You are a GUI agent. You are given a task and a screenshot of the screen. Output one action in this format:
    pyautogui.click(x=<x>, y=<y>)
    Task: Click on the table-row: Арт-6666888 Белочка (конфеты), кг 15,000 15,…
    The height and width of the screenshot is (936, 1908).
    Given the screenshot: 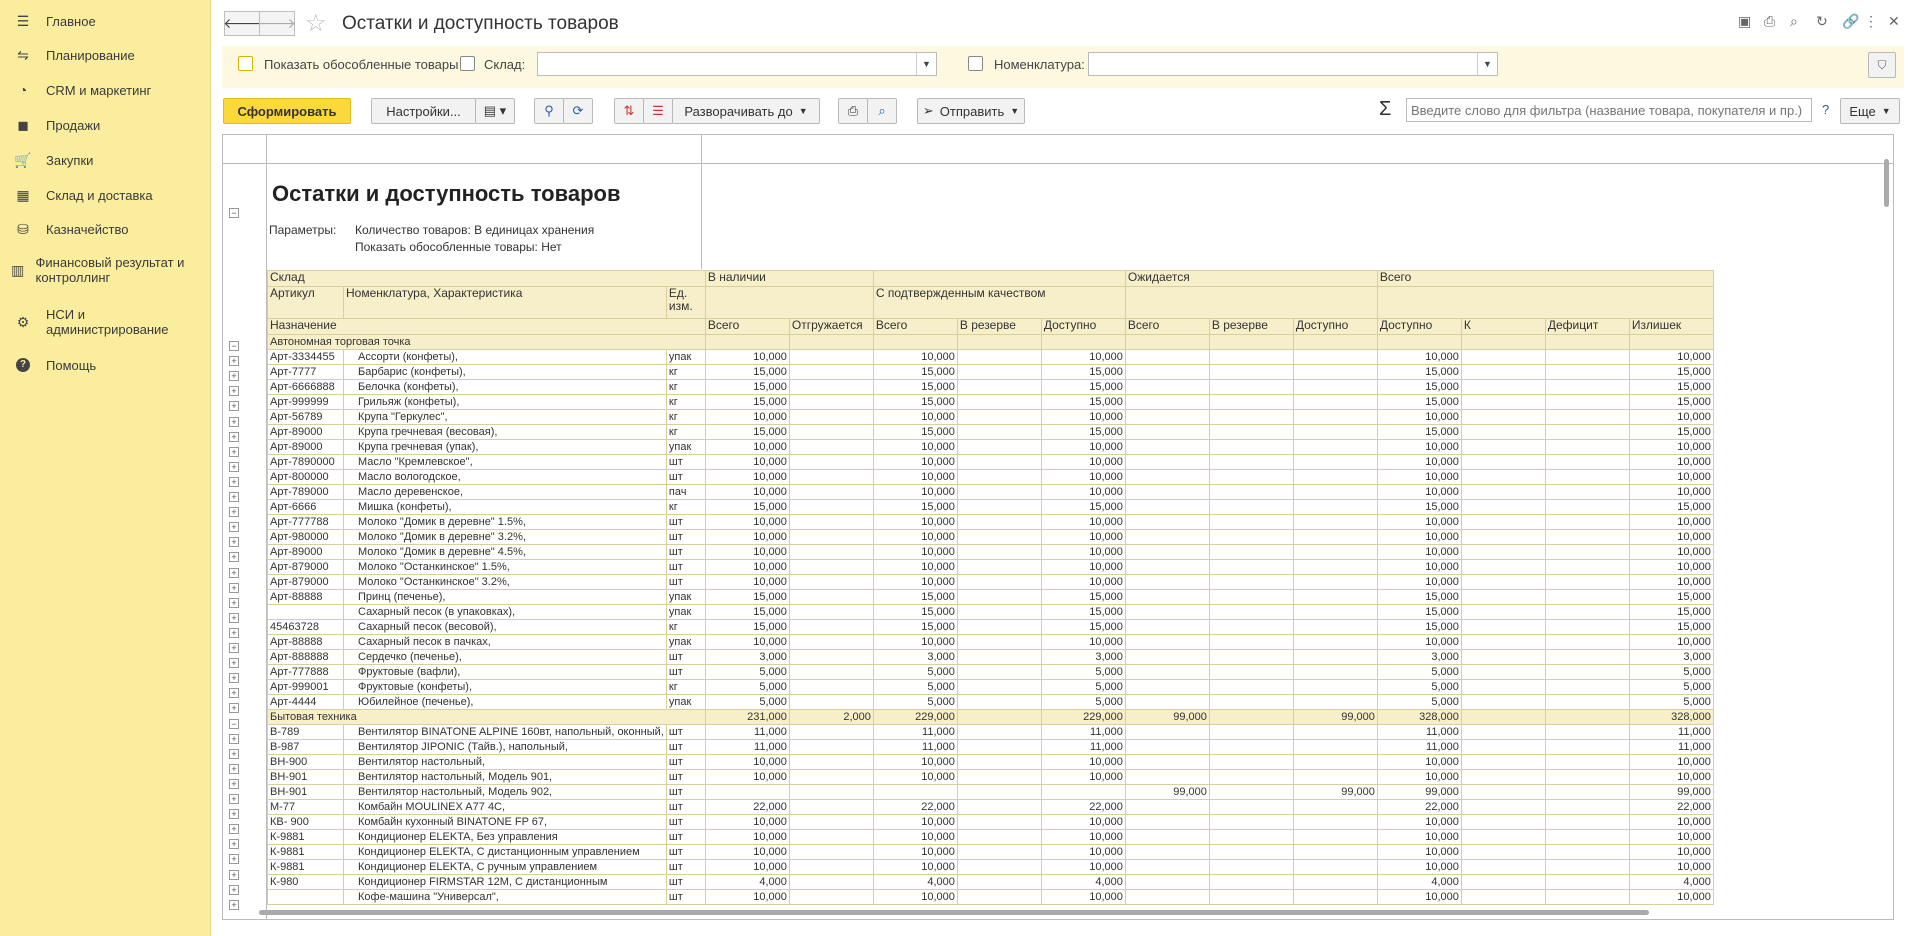 What is the action you would take?
    pyautogui.click(x=990, y=387)
    